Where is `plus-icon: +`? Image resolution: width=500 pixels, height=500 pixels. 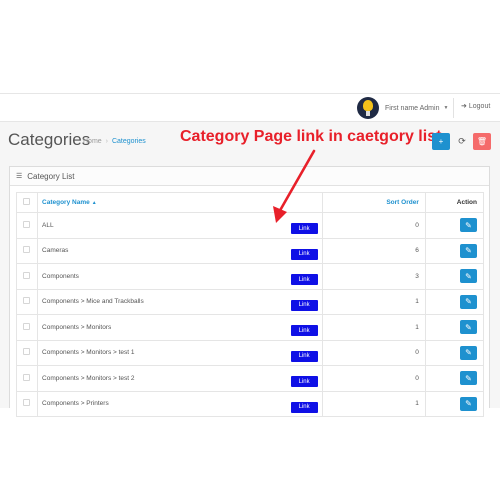
plus-icon: + is located at coordinates (441, 141).